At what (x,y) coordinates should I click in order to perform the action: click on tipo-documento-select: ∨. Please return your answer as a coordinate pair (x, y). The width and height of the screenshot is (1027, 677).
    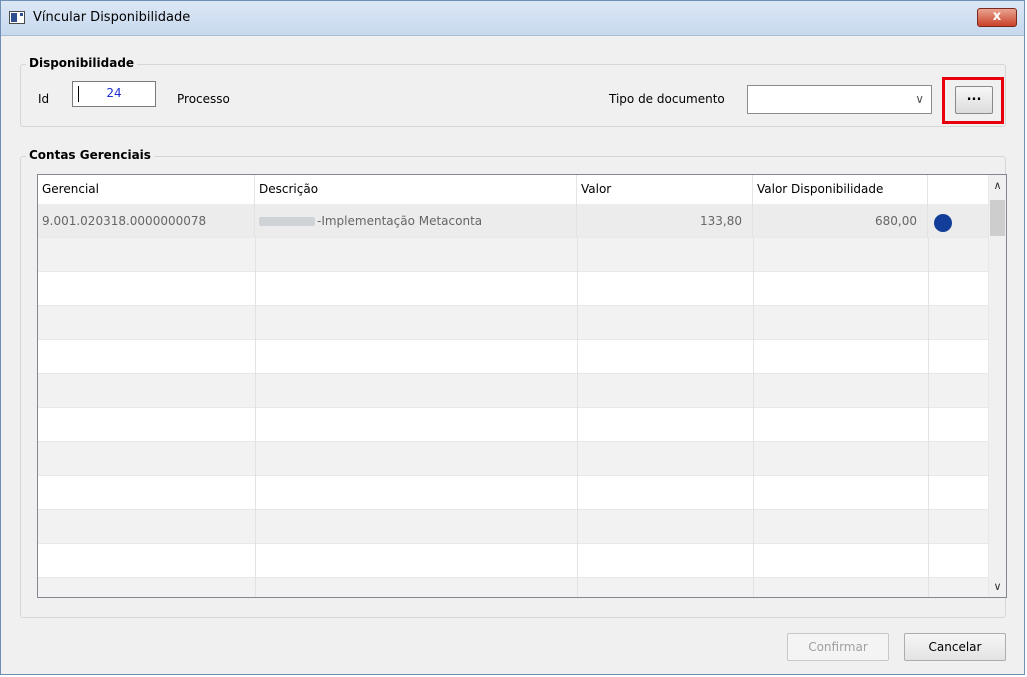
    Looking at the image, I should click on (839, 99).